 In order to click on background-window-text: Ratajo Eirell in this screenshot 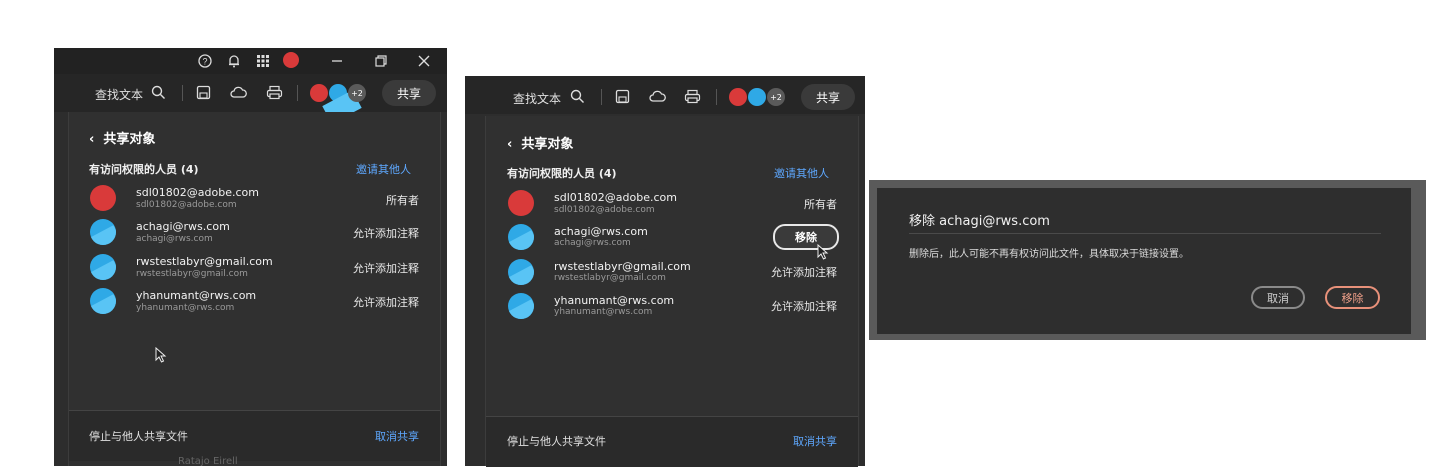, I will do `click(208, 461)`.